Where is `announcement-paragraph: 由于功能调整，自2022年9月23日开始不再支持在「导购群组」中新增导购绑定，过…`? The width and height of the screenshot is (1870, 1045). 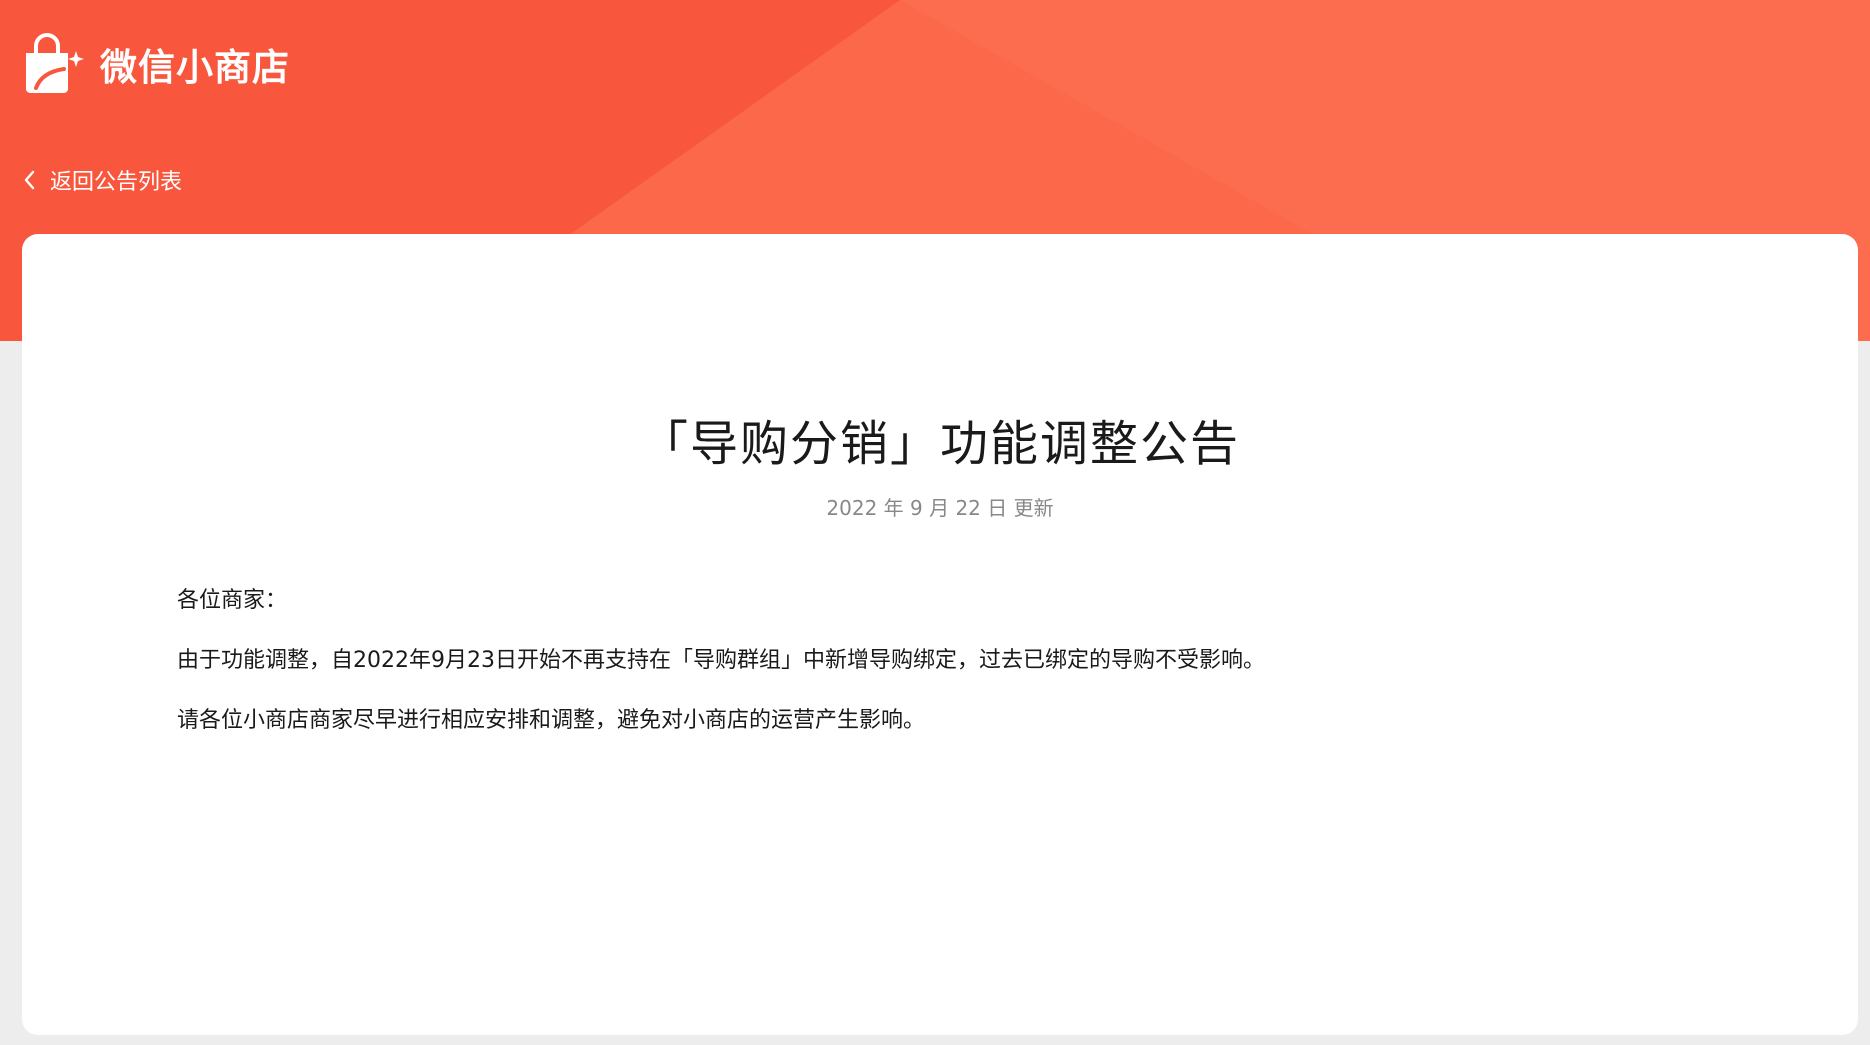 announcement-paragraph: 由于功能调整，自2022年9月23日开始不再支持在「导购群组」中新增导购绑定，过… is located at coordinates (721, 660).